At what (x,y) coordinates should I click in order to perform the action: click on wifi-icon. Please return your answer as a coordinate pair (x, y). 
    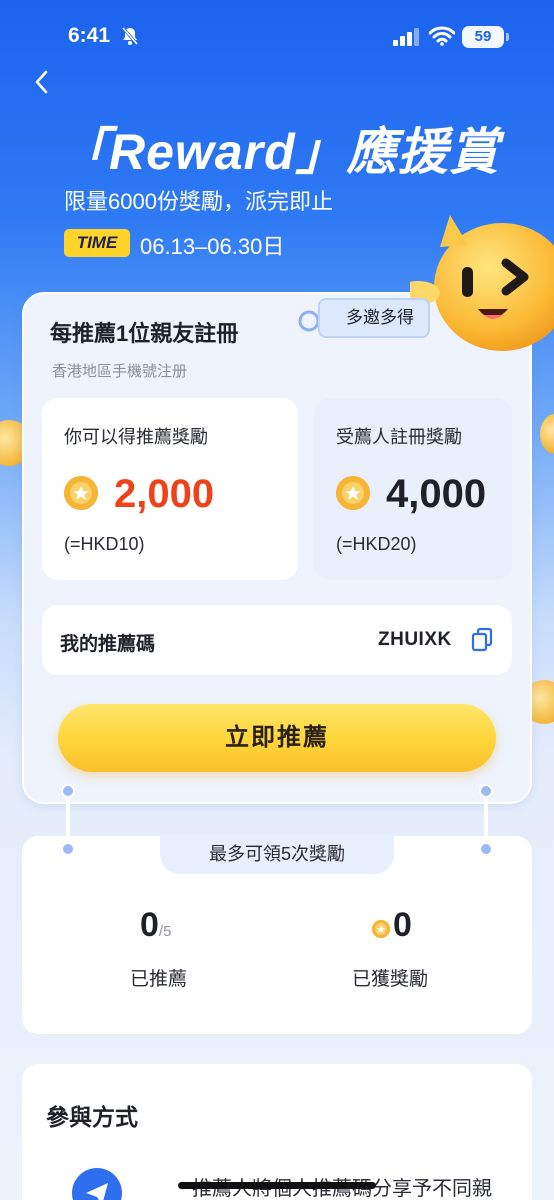
    Looking at the image, I should click on (442, 36).